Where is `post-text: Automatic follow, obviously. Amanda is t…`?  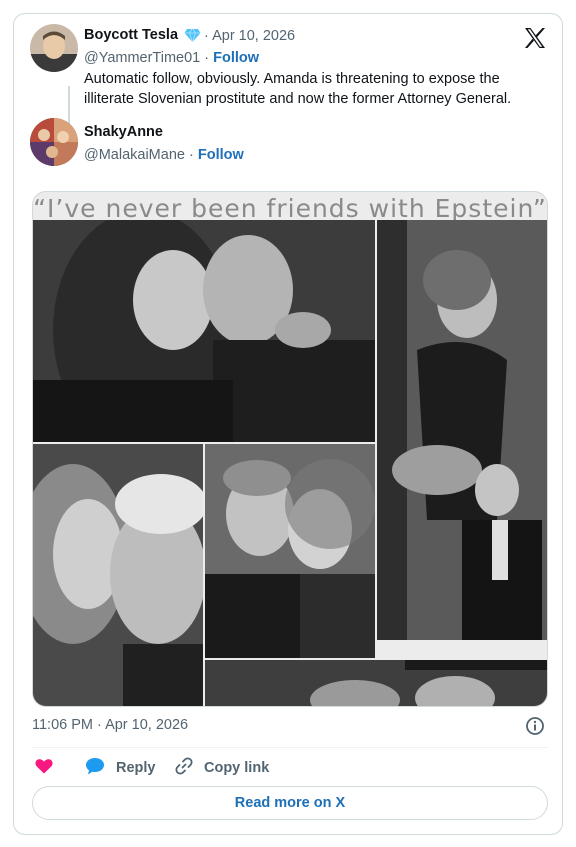 post-text: Automatic follow, obviously. Amanda is t… is located at coordinates (298, 89).